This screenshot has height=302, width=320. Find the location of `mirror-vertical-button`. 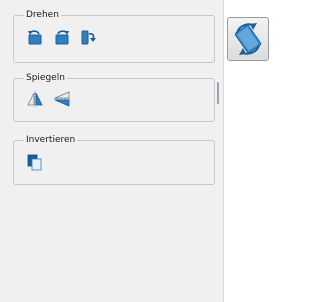

mirror-vertical-button is located at coordinates (62, 99).